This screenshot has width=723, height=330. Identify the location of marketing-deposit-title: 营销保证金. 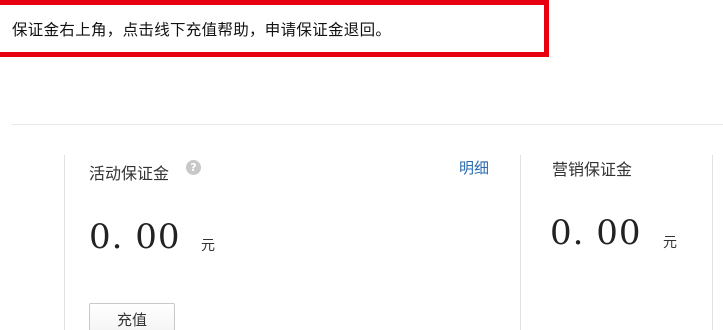
(592, 169).